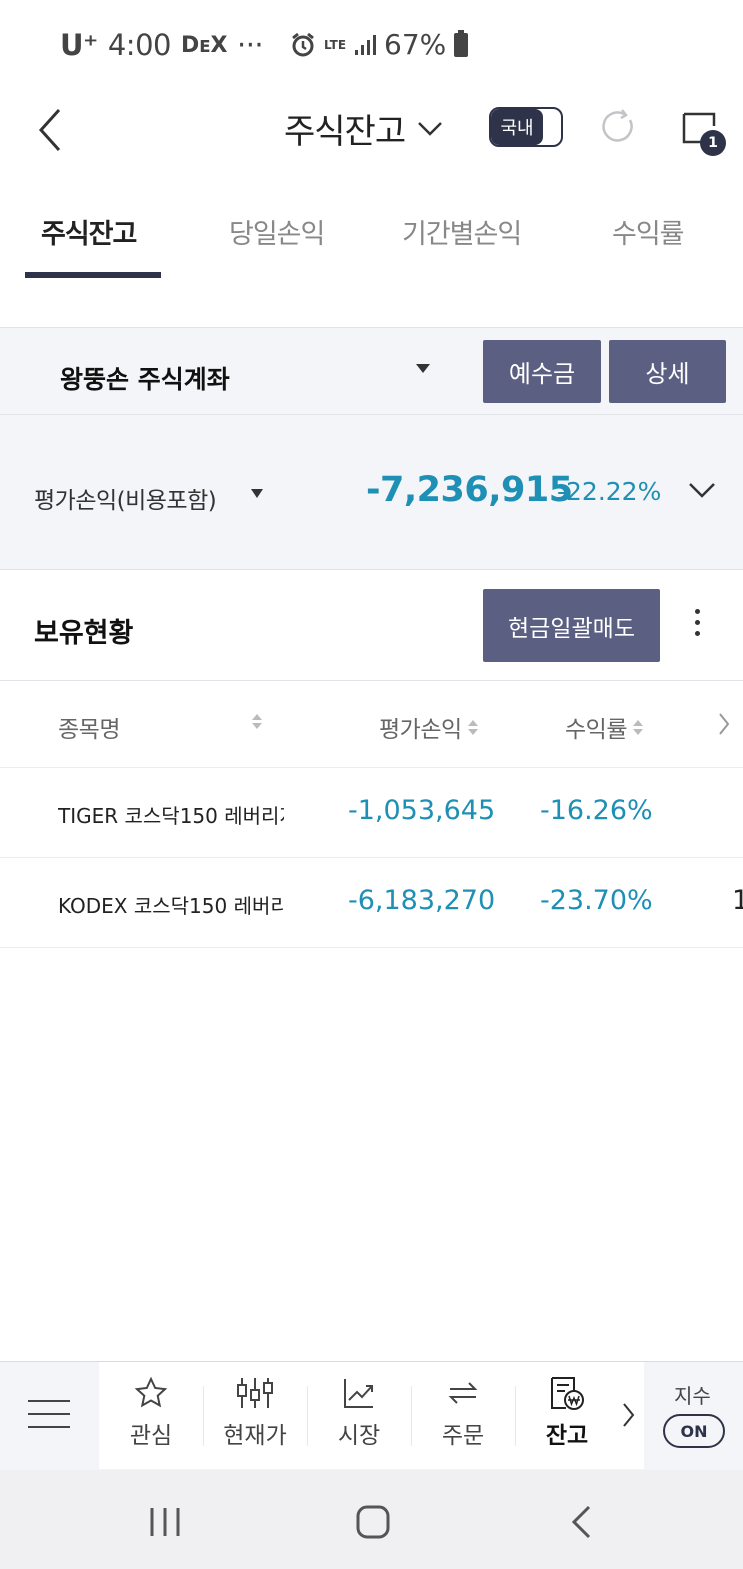 This screenshot has height=1569, width=743. I want to click on refresh-button, so click(618, 128).